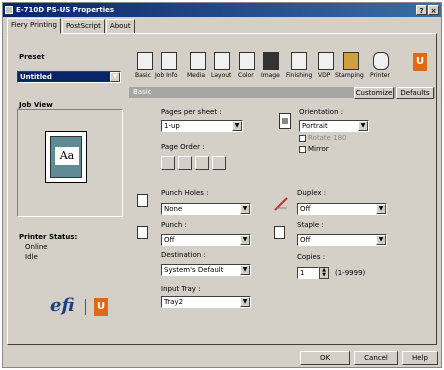  Describe the element at coordinates (327, 138) in the screenshot. I see `rotate-label: Rotate 180` at that location.